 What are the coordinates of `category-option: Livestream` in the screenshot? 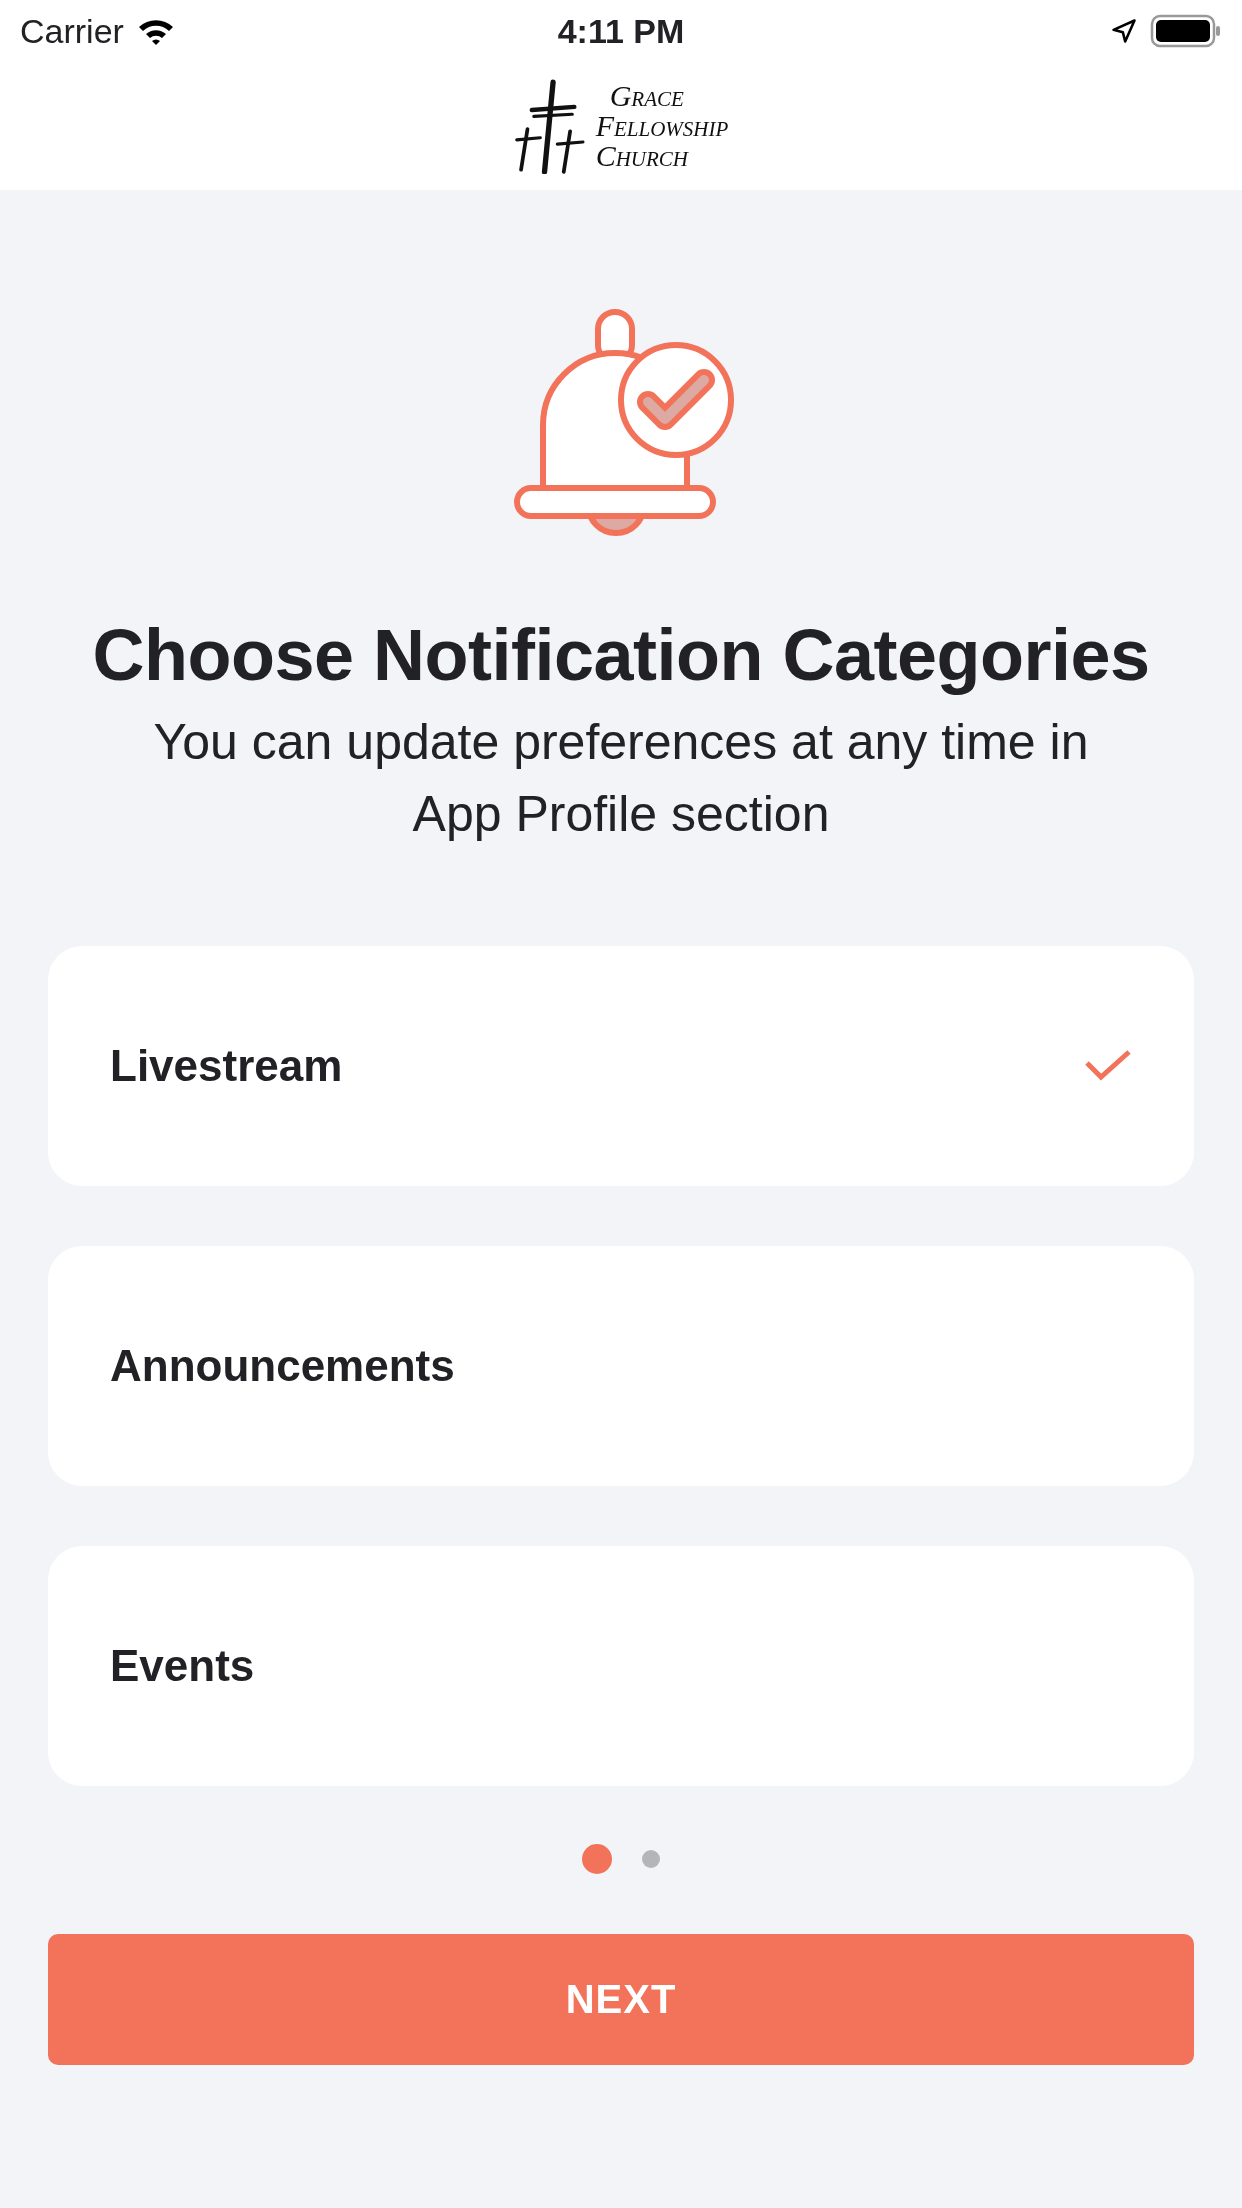 It's located at (621, 1066).